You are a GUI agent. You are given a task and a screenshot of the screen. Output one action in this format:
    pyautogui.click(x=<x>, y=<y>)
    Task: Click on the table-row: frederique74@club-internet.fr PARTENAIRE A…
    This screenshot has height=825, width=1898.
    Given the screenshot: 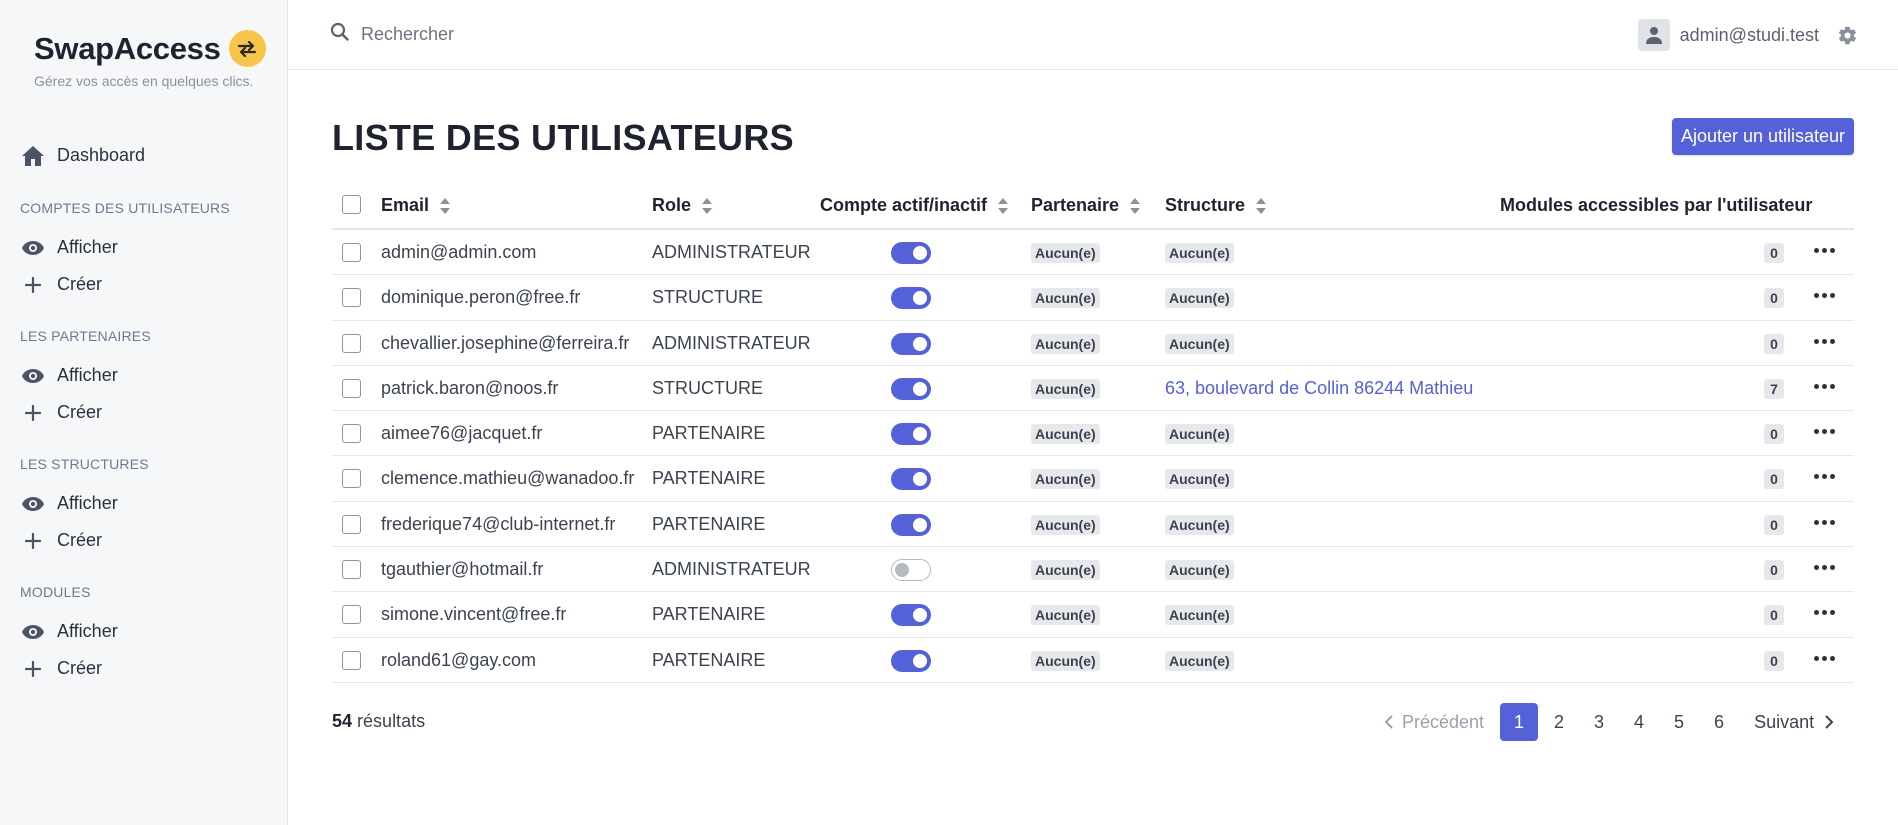 What is the action you would take?
    pyautogui.click(x=1093, y=525)
    